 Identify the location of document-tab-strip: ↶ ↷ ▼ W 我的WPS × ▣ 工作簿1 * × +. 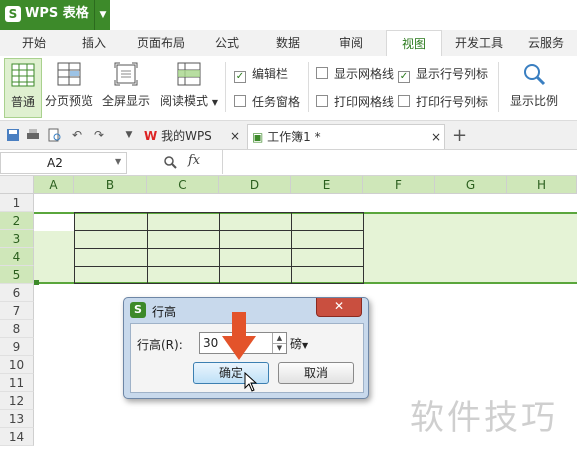
(288, 135).